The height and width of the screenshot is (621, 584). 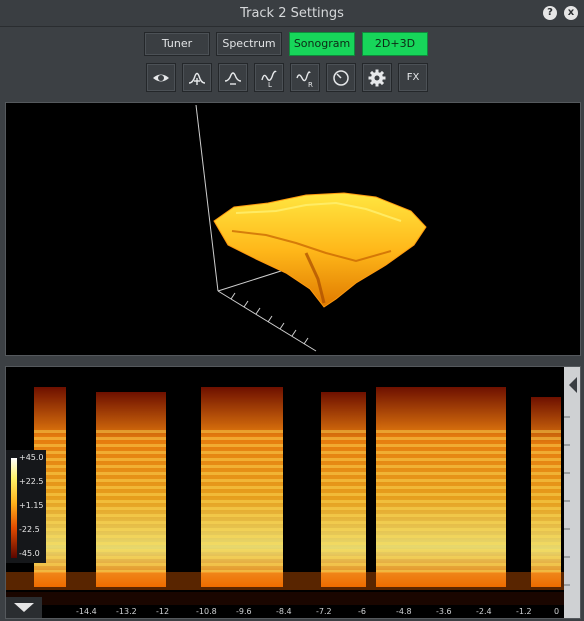 I want to click on time-tick: -6, so click(x=362, y=611).